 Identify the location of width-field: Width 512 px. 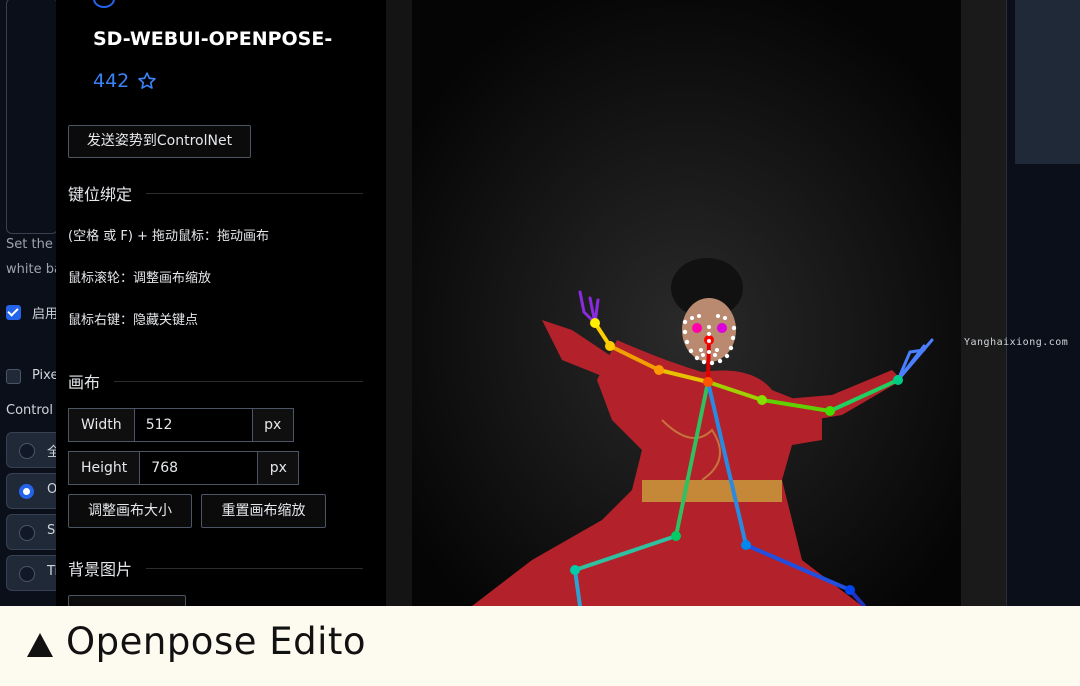
(181, 425).